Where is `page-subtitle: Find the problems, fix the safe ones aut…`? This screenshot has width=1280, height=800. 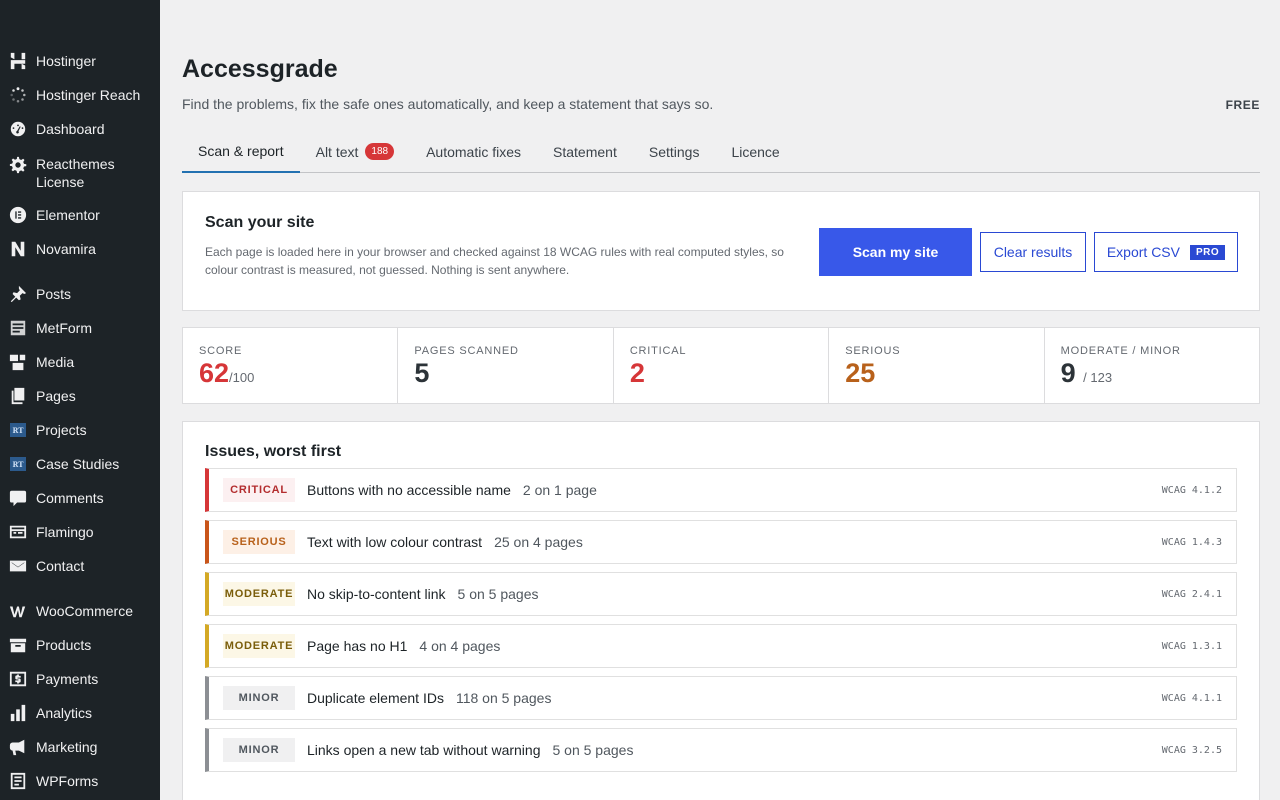
page-subtitle: Find the problems, fix the safe ones aut… is located at coordinates (448, 104).